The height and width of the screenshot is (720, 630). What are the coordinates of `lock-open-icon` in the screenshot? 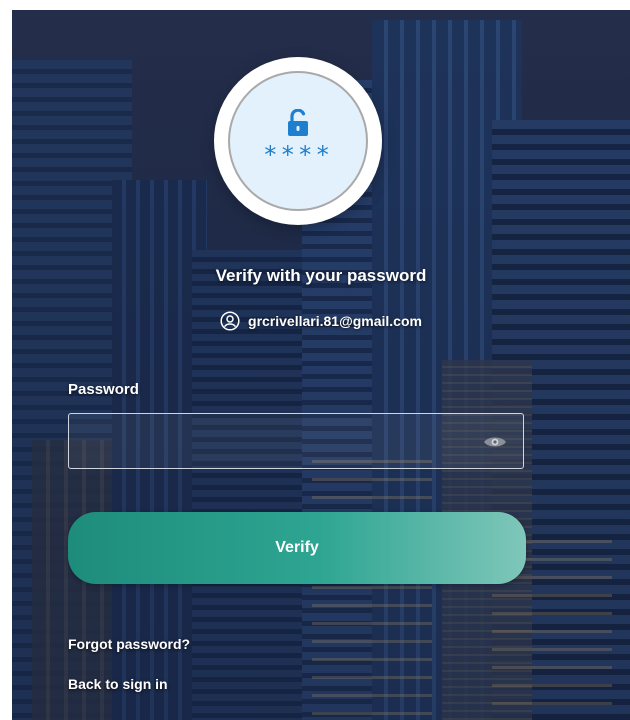 It's located at (298, 122).